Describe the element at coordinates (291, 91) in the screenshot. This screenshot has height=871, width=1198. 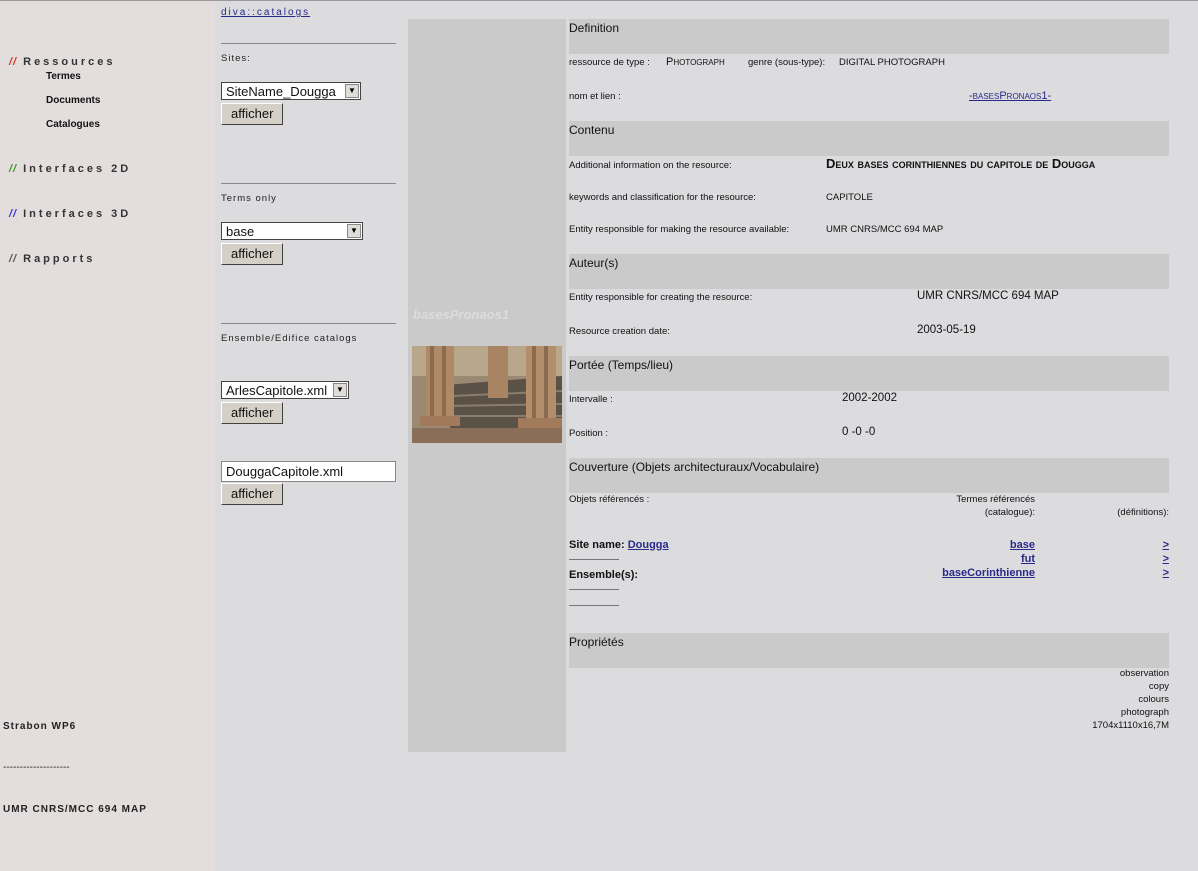
I see `sites-select: SiteName_Dougga ▼` at that location.